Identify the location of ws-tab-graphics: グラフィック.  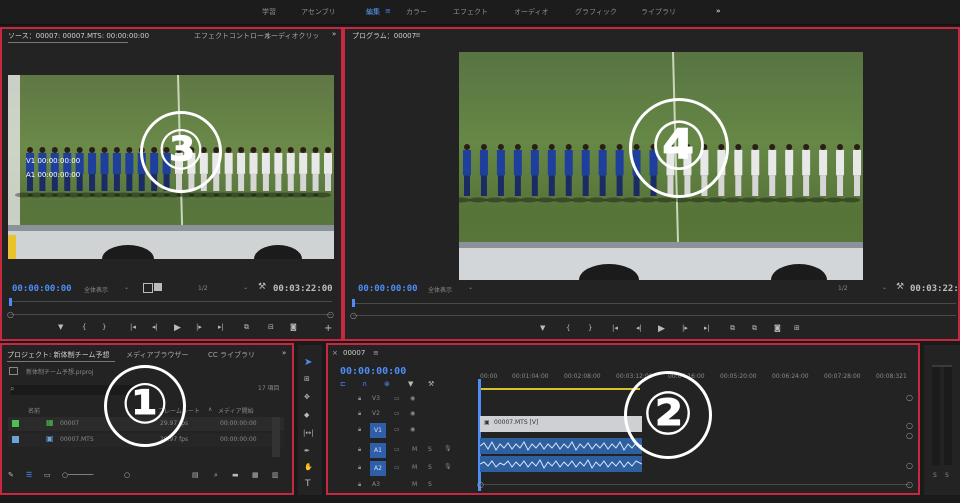
(596, 12).